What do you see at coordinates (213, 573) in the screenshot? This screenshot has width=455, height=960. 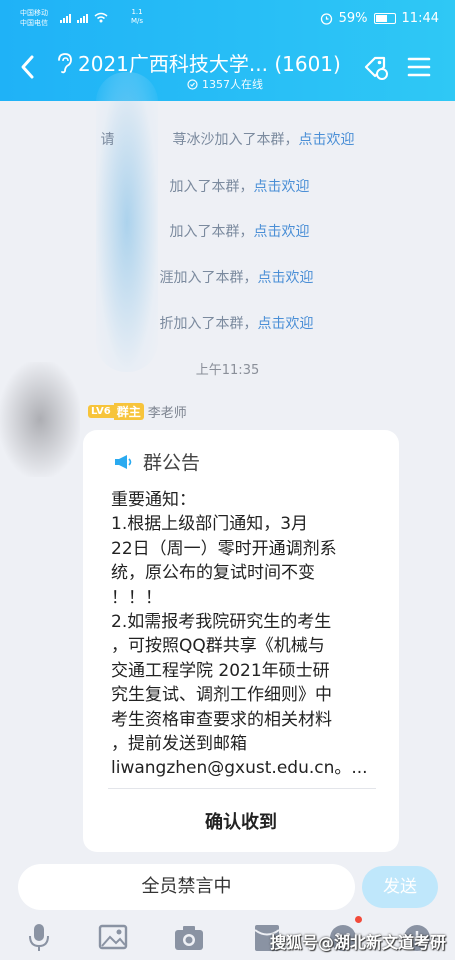 I see `announcement-line: 统，原公布的复试时间不变` at bounding box center [213, 573].